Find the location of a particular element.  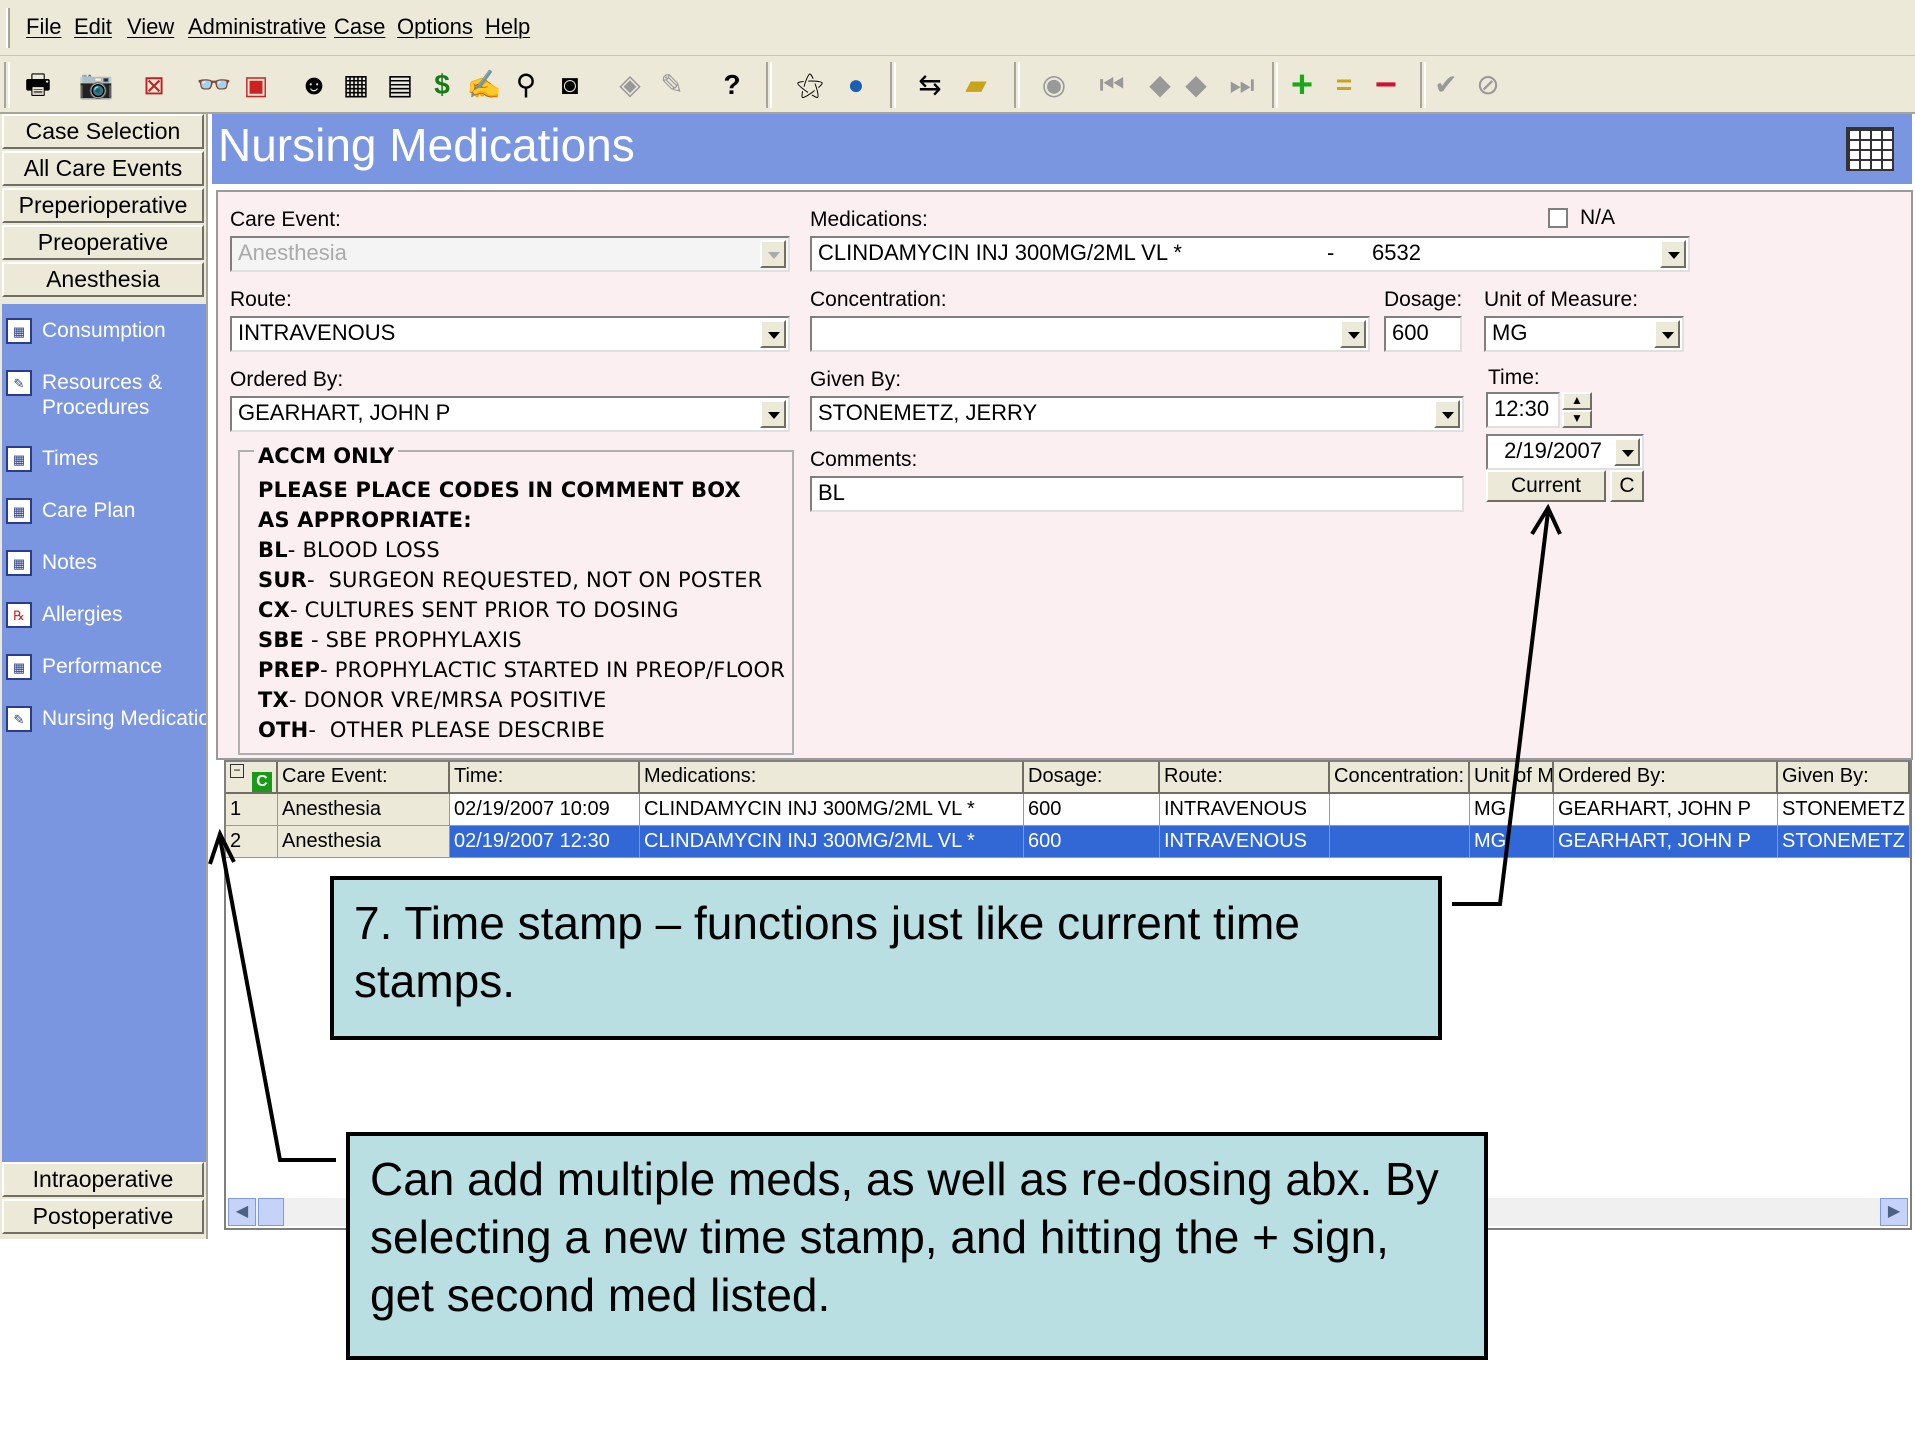

grid-view-icon is located at coordinates (1870, 149).